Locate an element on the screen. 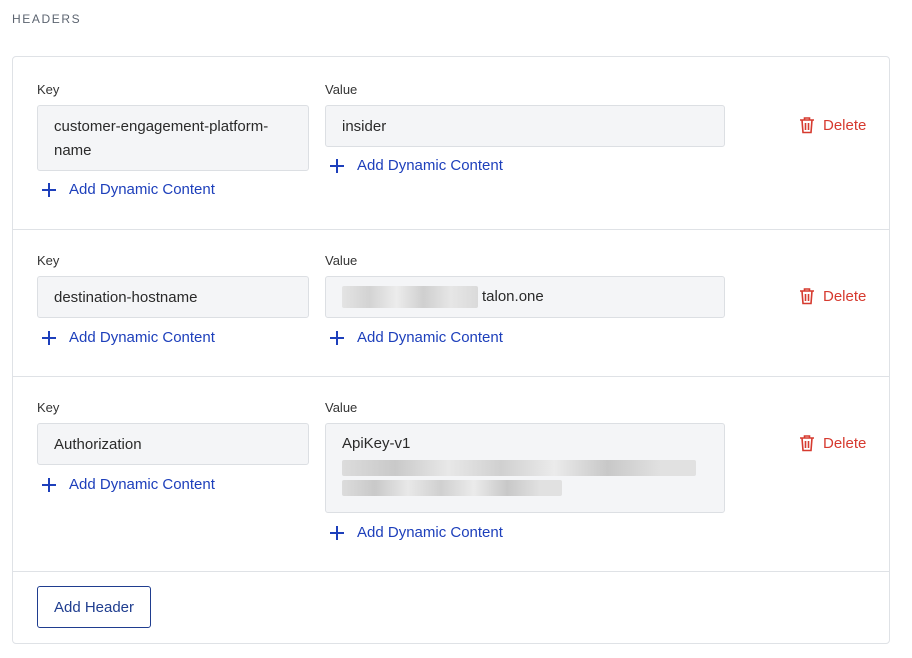 The width and height of the screenshot is (912, 658). value-input: ApiKey-v1 is located at coordinates (525, 468).